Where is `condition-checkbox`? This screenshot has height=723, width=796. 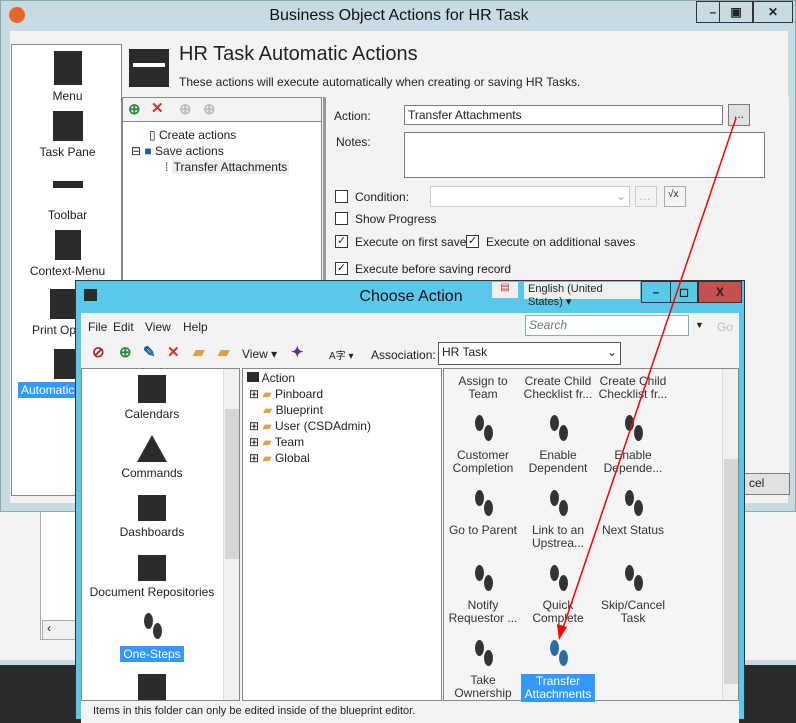
condition-checkbox is located at coordinates (341, 196).